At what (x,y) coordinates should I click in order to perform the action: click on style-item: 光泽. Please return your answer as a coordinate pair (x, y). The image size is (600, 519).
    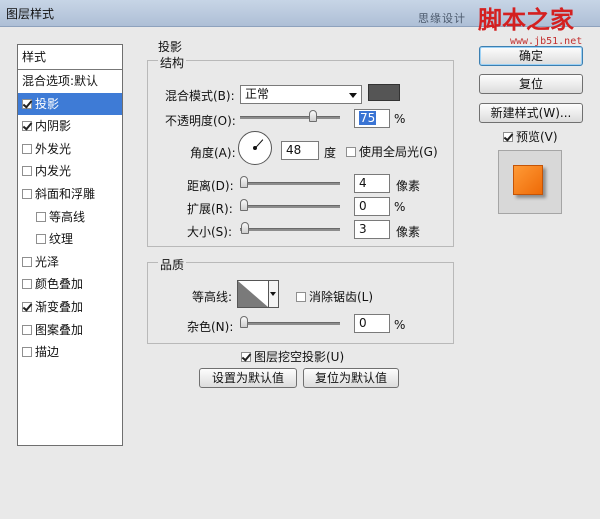
    Looking at the image, I should click on (70, 262).